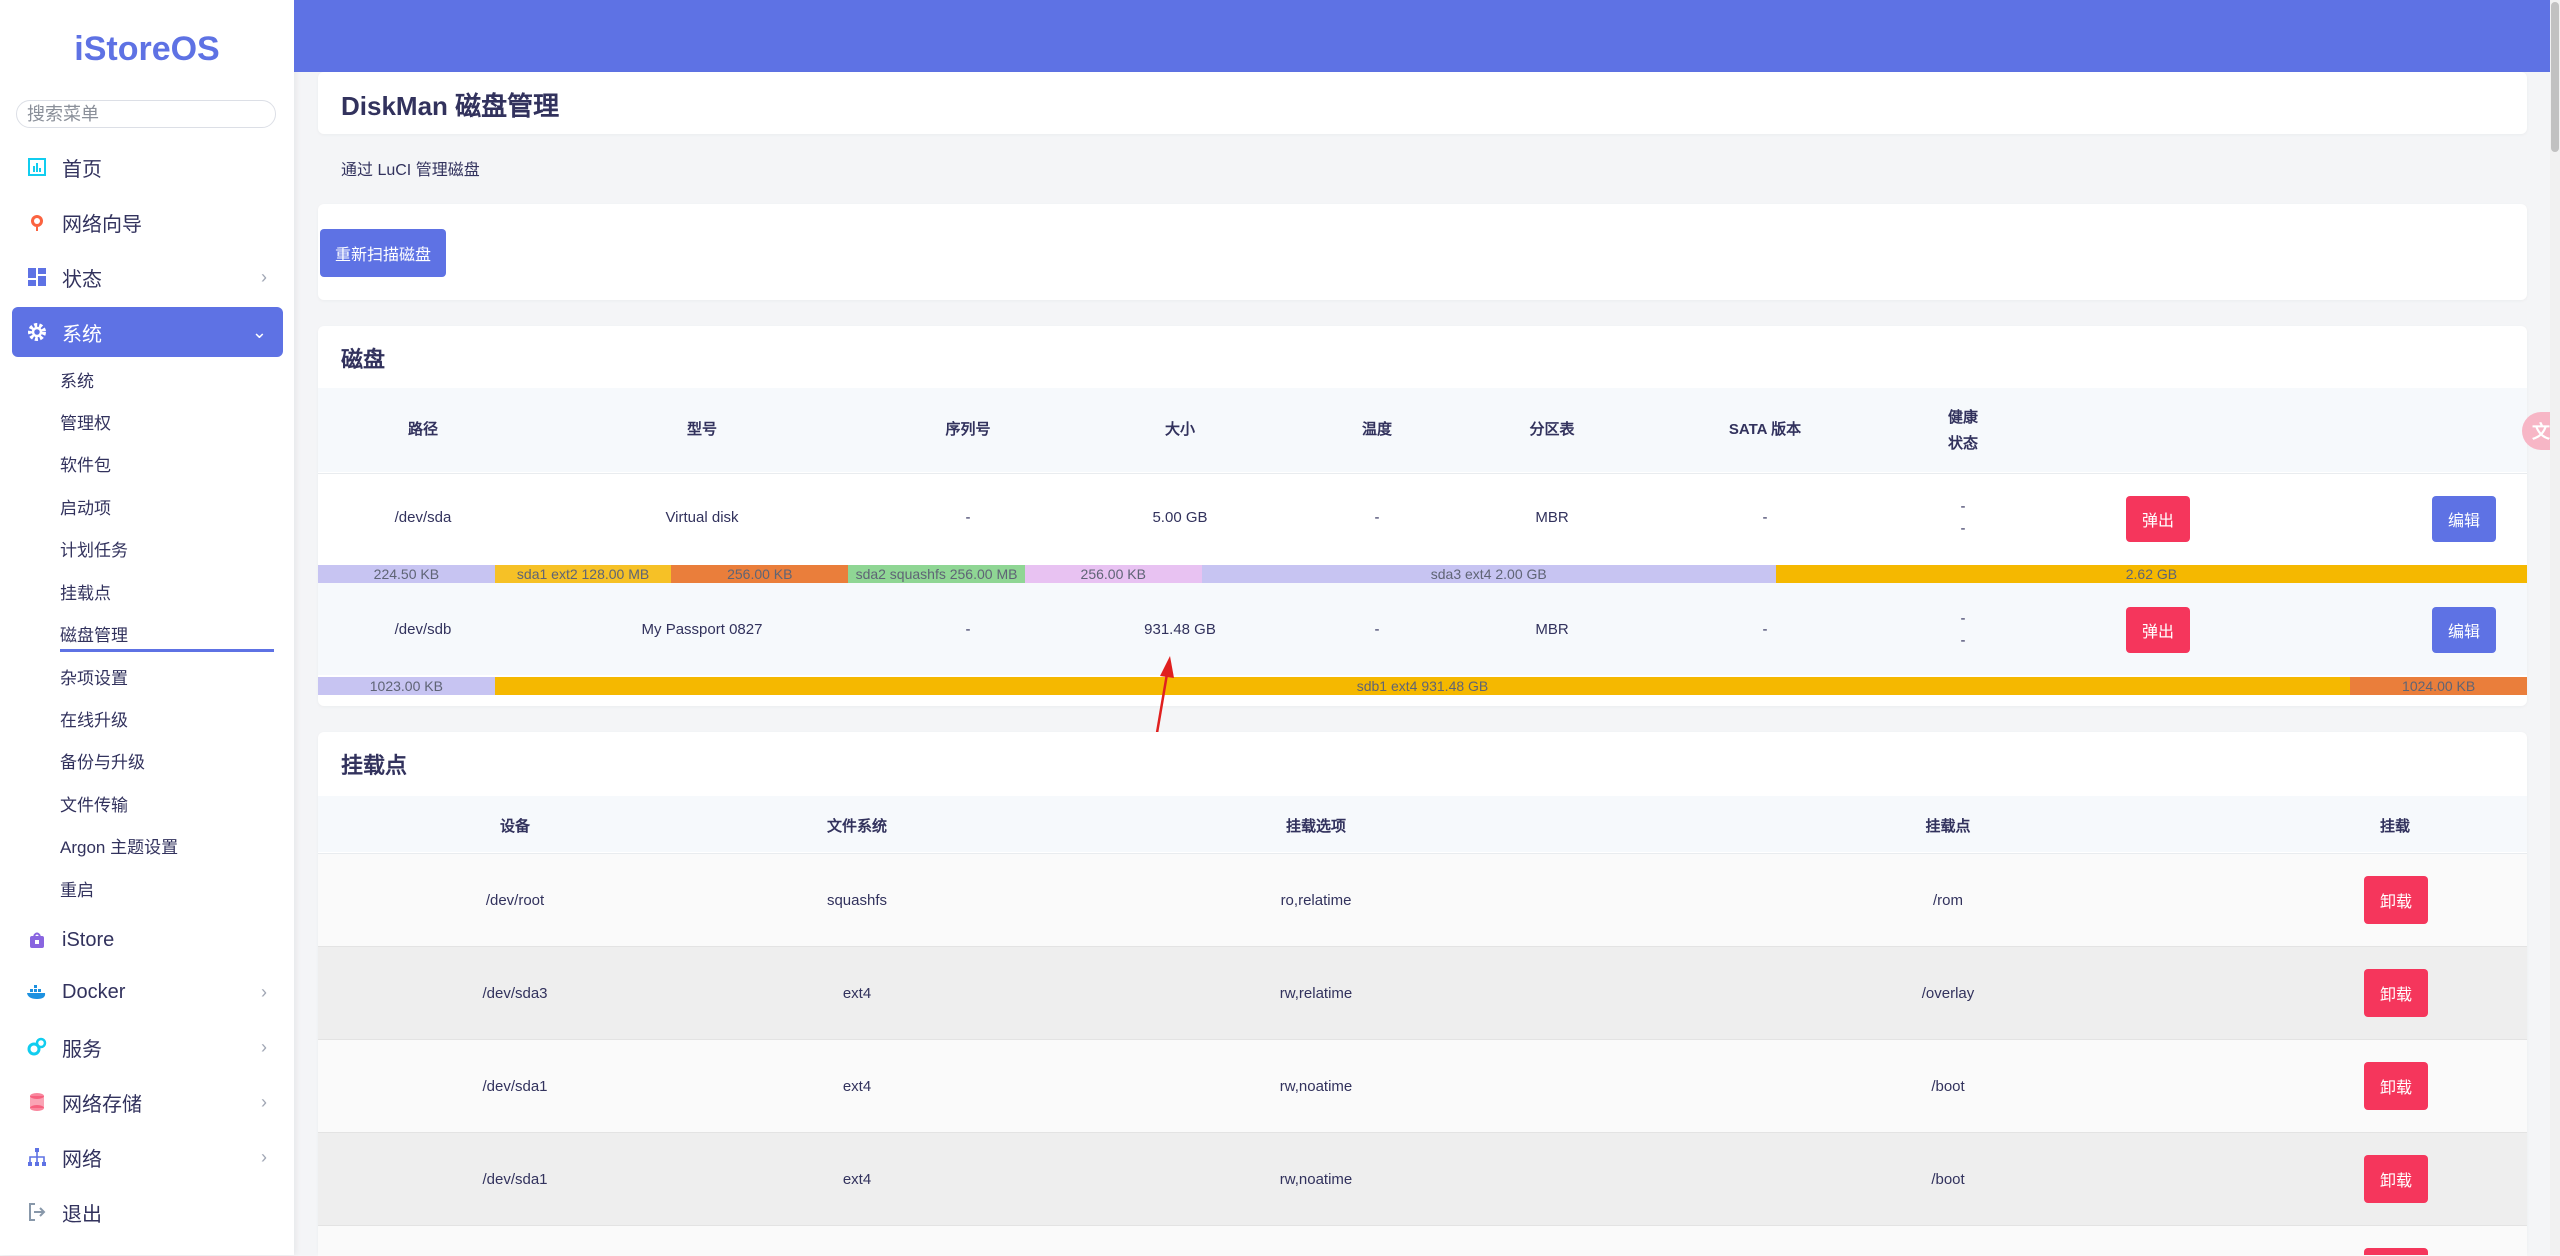 This screenshot has width=2560, height=1256. Describe the element at coordinates (37, 277) in the screenshot. I see `dashboard-icon` at that location.